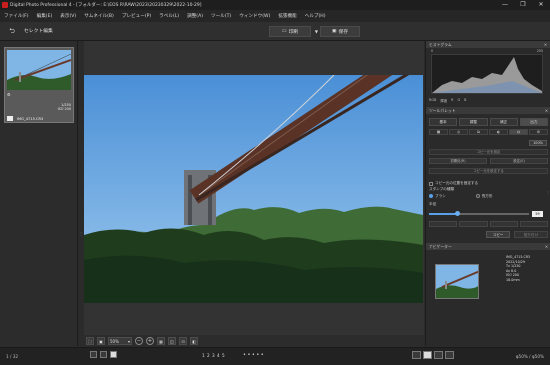 The height and width of the screenshot is (365, 550). What do you see at coordinates (488, 110) in the screenshot?
I see `toolpalette-header: ツールパレット ✕` at bounding box center [488, 110].